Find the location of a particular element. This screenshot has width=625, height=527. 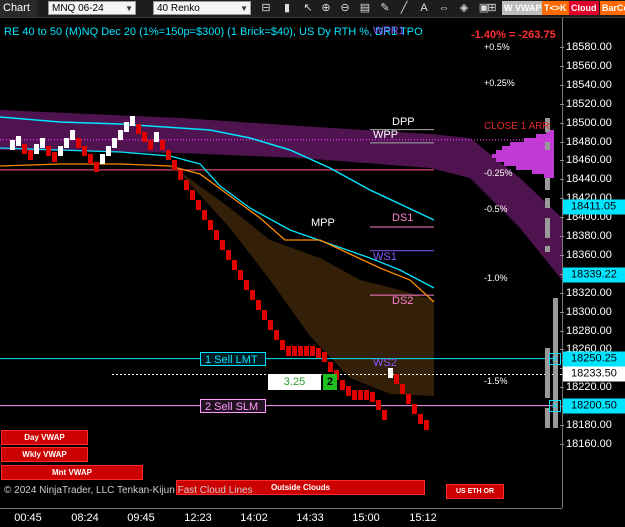

price-marker: 18233.50 is located at coordinates (594, 374).